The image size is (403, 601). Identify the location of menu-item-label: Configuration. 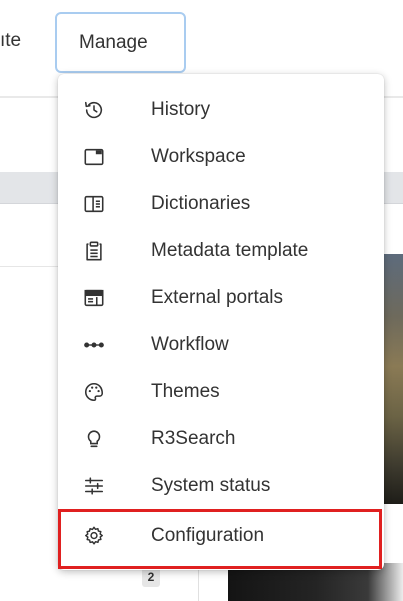
(208, 535).